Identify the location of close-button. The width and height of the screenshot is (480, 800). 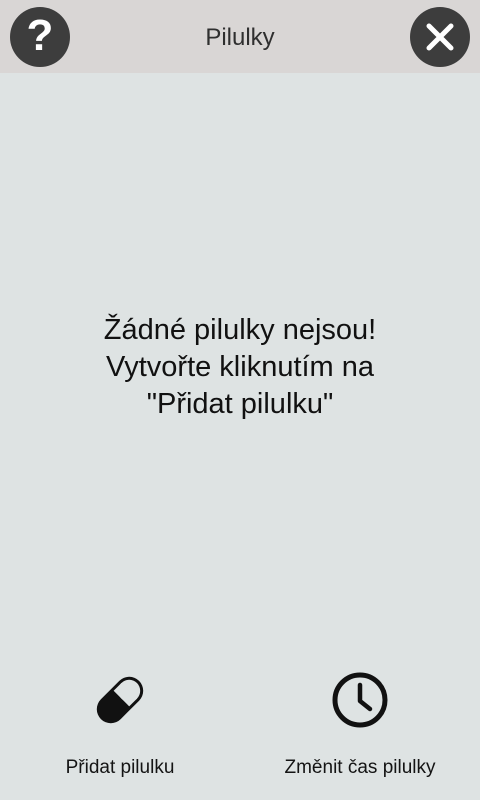
(440, 37).